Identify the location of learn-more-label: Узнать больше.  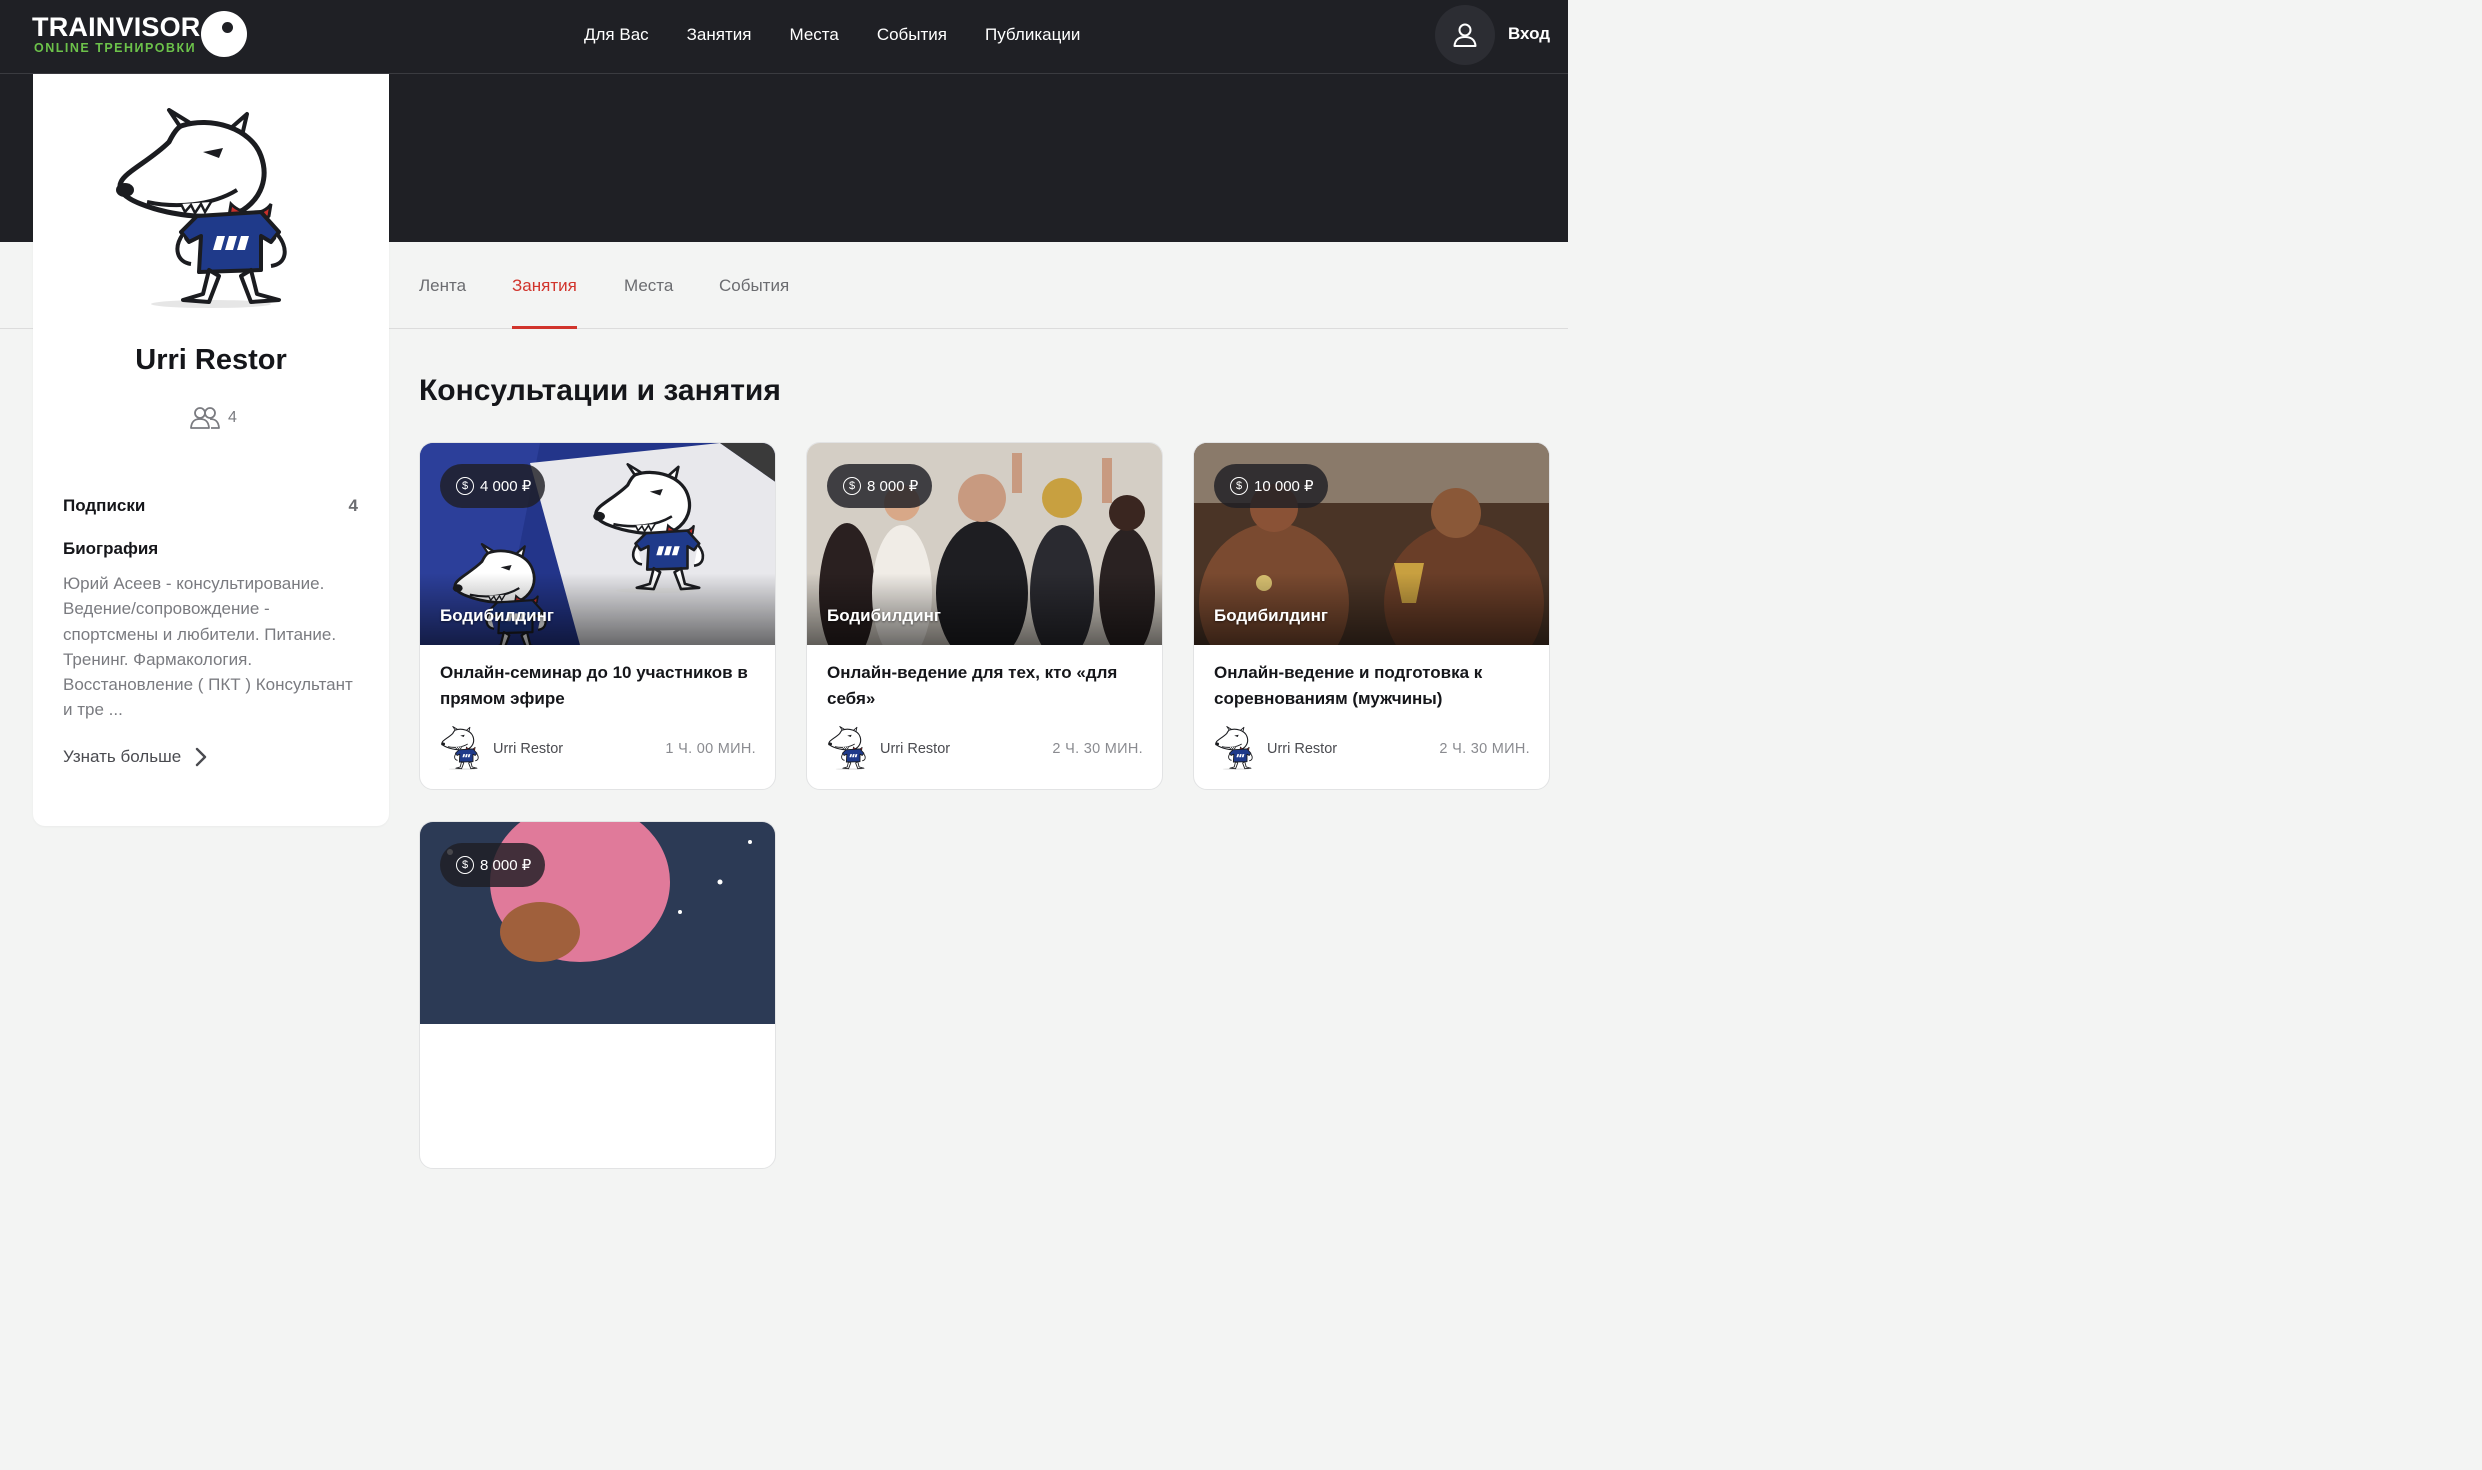
(122, 756).